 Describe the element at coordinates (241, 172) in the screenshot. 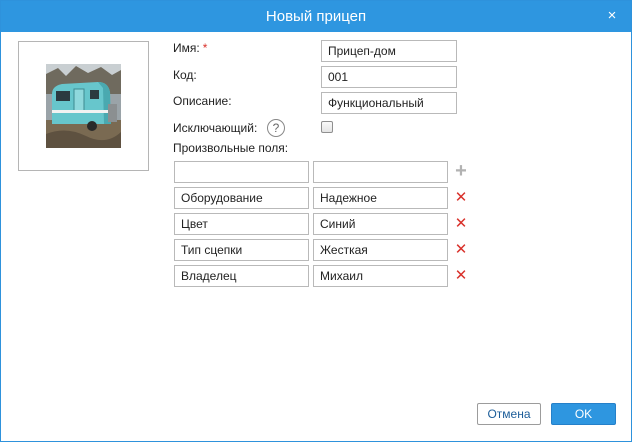

I see `new-custom-field-key-input` at that location.